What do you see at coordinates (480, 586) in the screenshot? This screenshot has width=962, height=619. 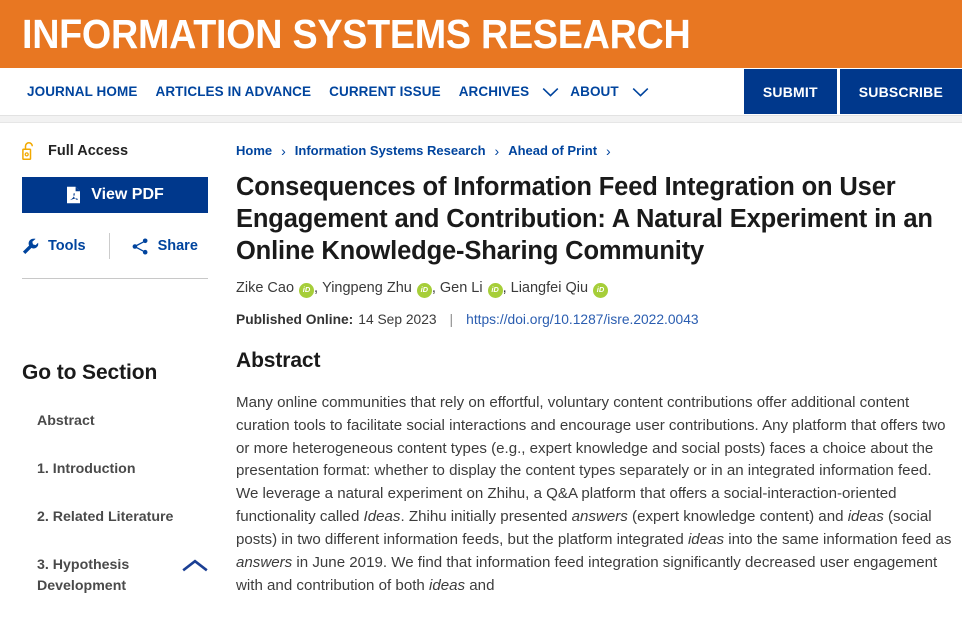 I see `abstract-text: and` at bounding box center [480, 586].